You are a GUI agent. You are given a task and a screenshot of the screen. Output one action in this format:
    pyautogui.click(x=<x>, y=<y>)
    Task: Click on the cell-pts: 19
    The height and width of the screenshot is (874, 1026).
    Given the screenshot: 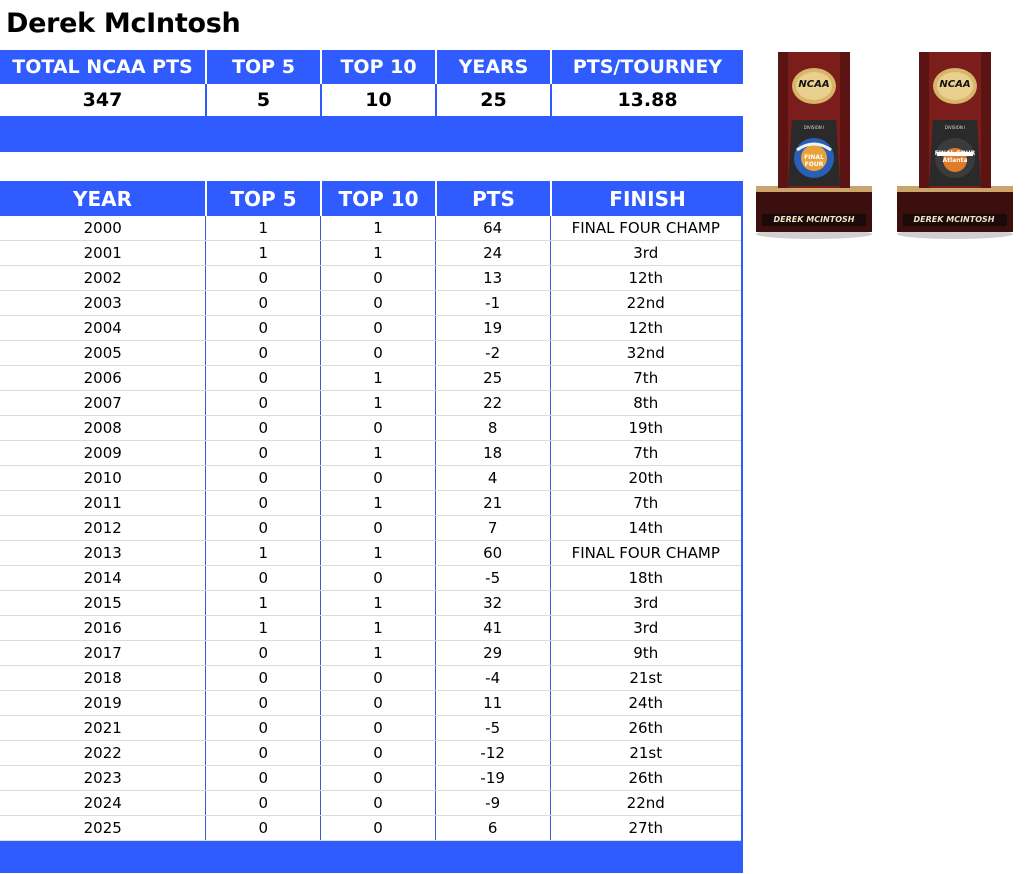 What is the action you would take?
    pyautogui.click(x=493, y=328)
    